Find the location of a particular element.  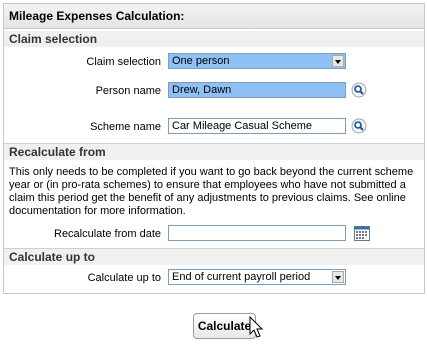

calculate-up-to-label: Calculate up to is located at coordinates (124, 278).